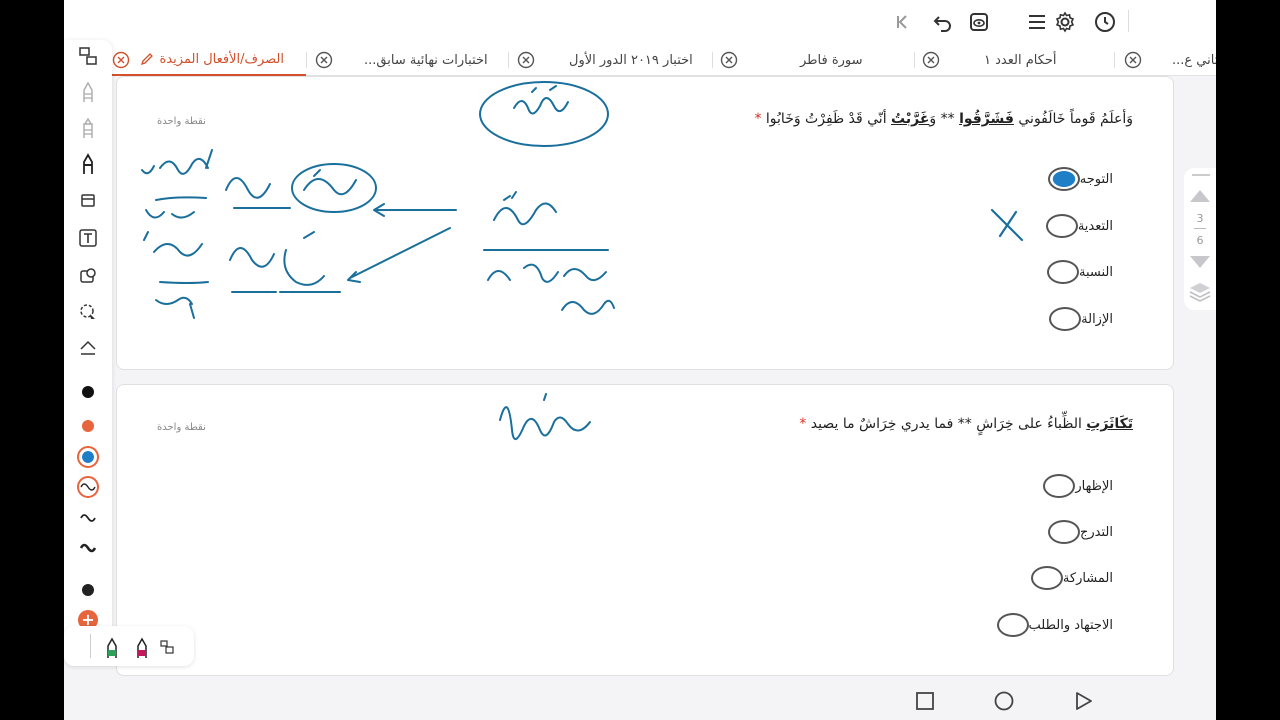 This screenshot has height=720, width=1280. Describe the element at coordinates (88, 590) in the screenshot. I see `color-dark` at that location.